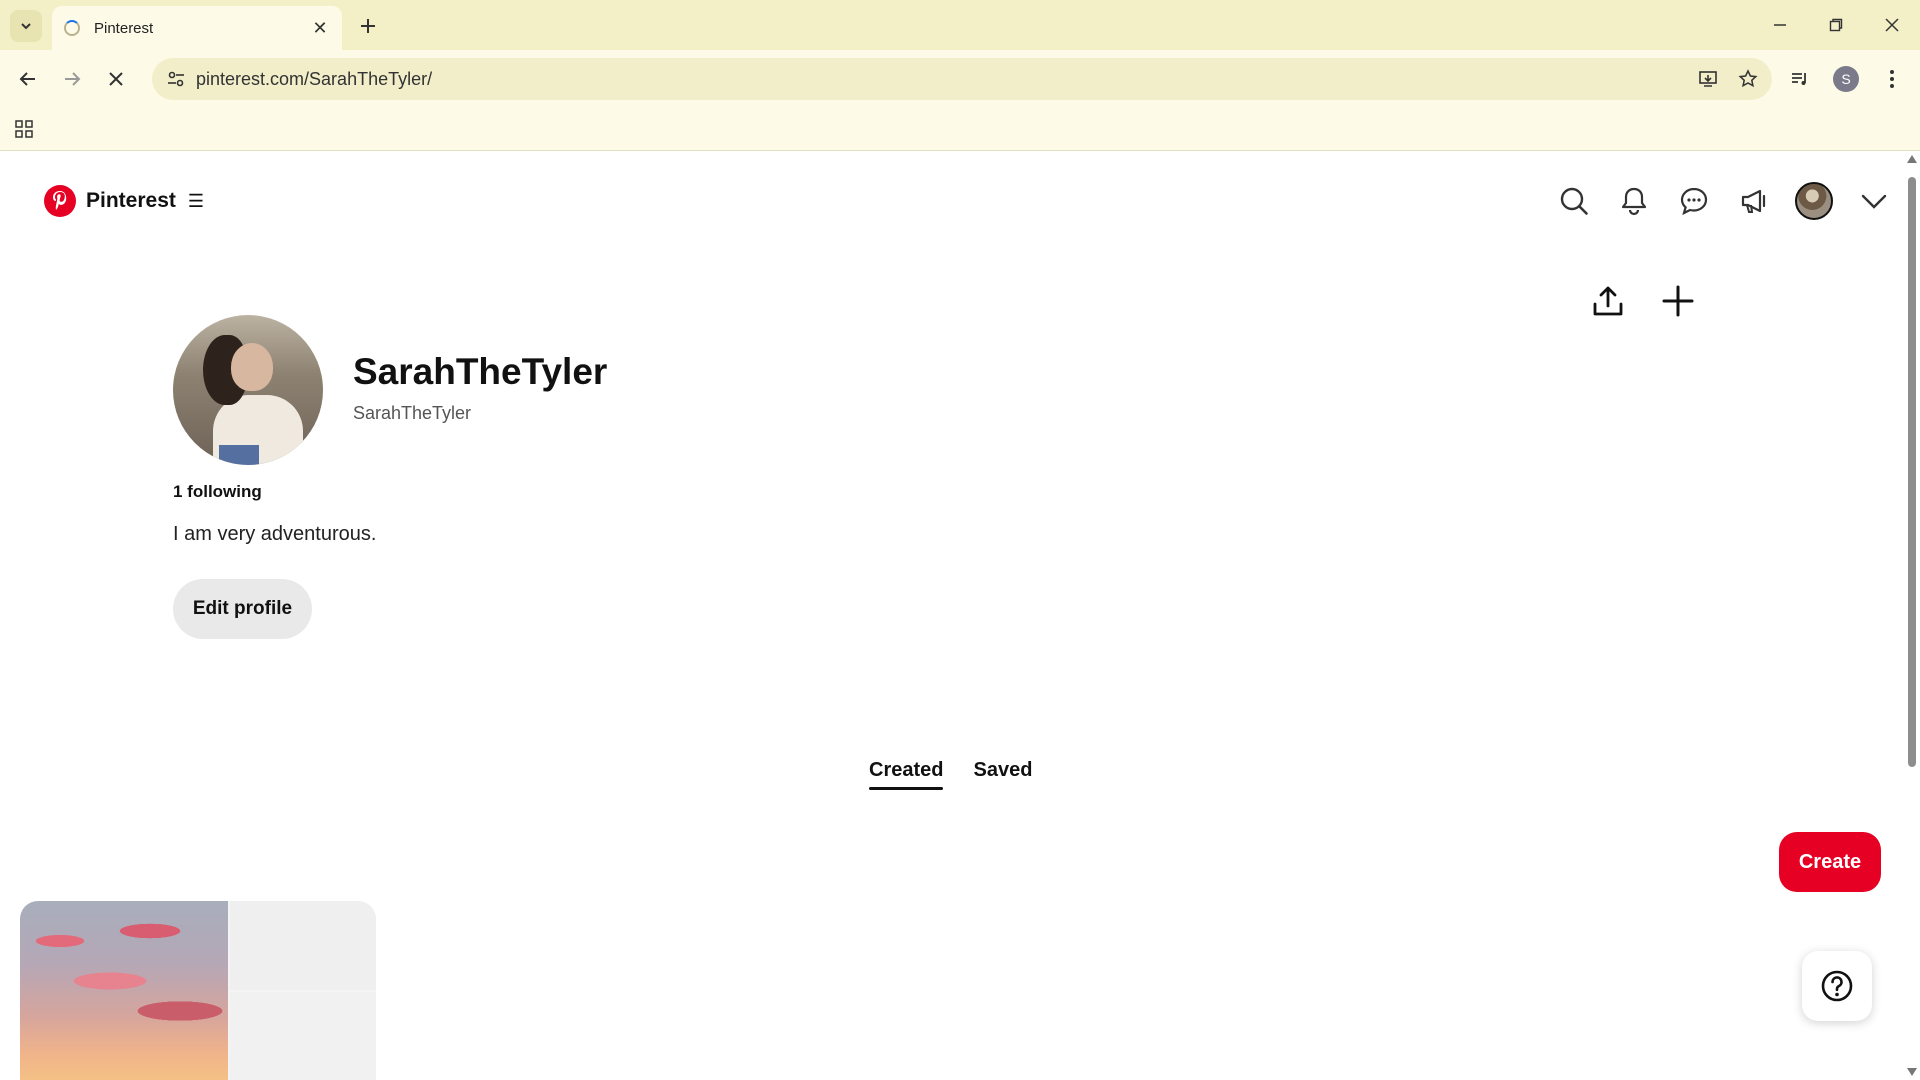  I want to click on browser-tab-pinterest: Pinterest ✕, so click(197, 28).